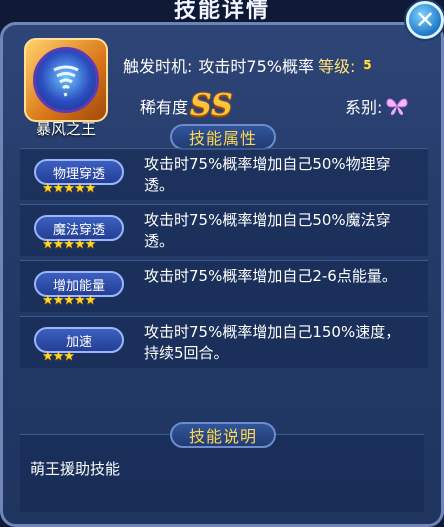 This screenshot has width=444, height=527. I want to click on attribute-text: 攻击时75%概率增加自己50%物理穿透。, so click(267, 174).